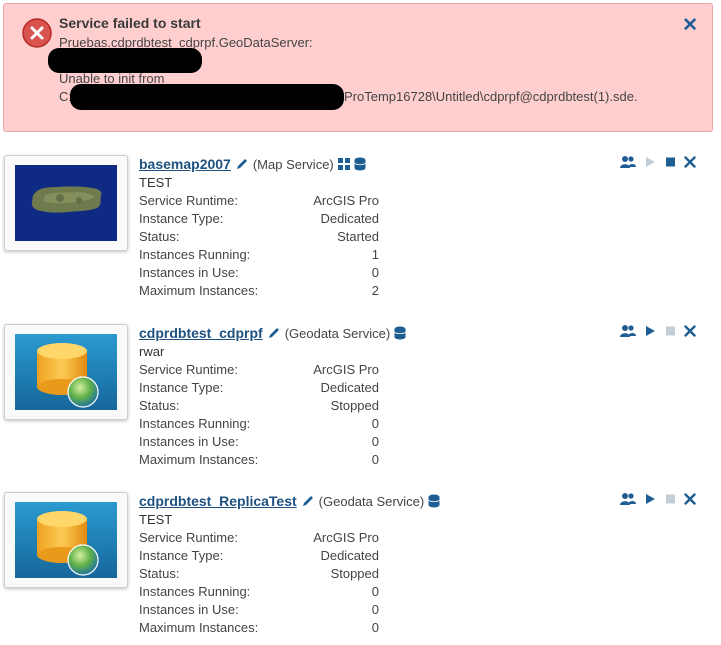 The image size is (721, 645). I want to click on status-row: Status: Started, so click(259, 238).